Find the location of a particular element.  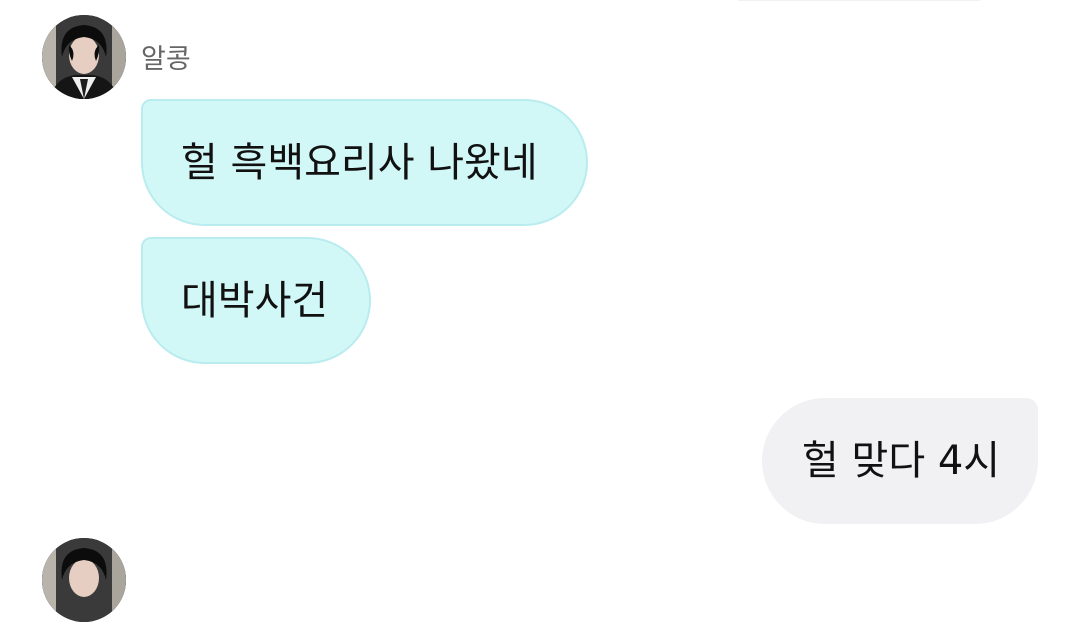

incoming-message-bubble: 헐 흑백요리사 나왔네 is located at coordinates (364, 162).